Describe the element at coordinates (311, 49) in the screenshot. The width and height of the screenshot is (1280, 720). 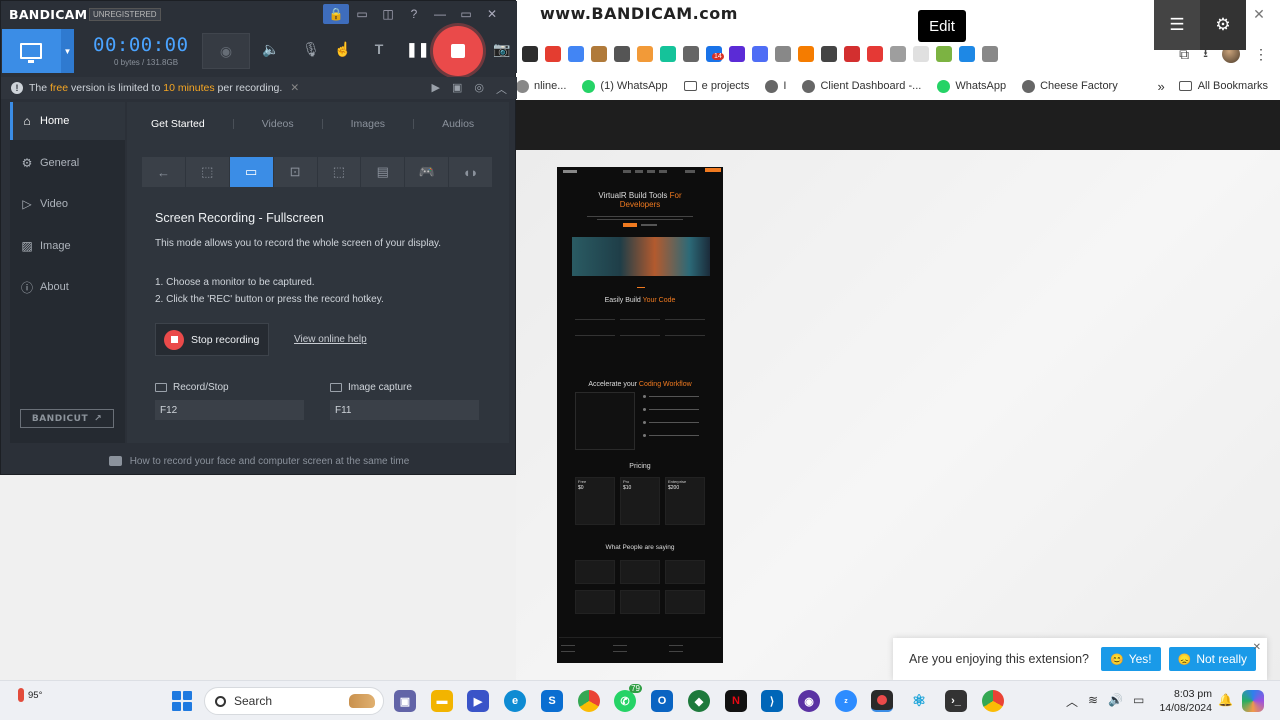
I see `microphone-off-icon: 🎙` at that location.